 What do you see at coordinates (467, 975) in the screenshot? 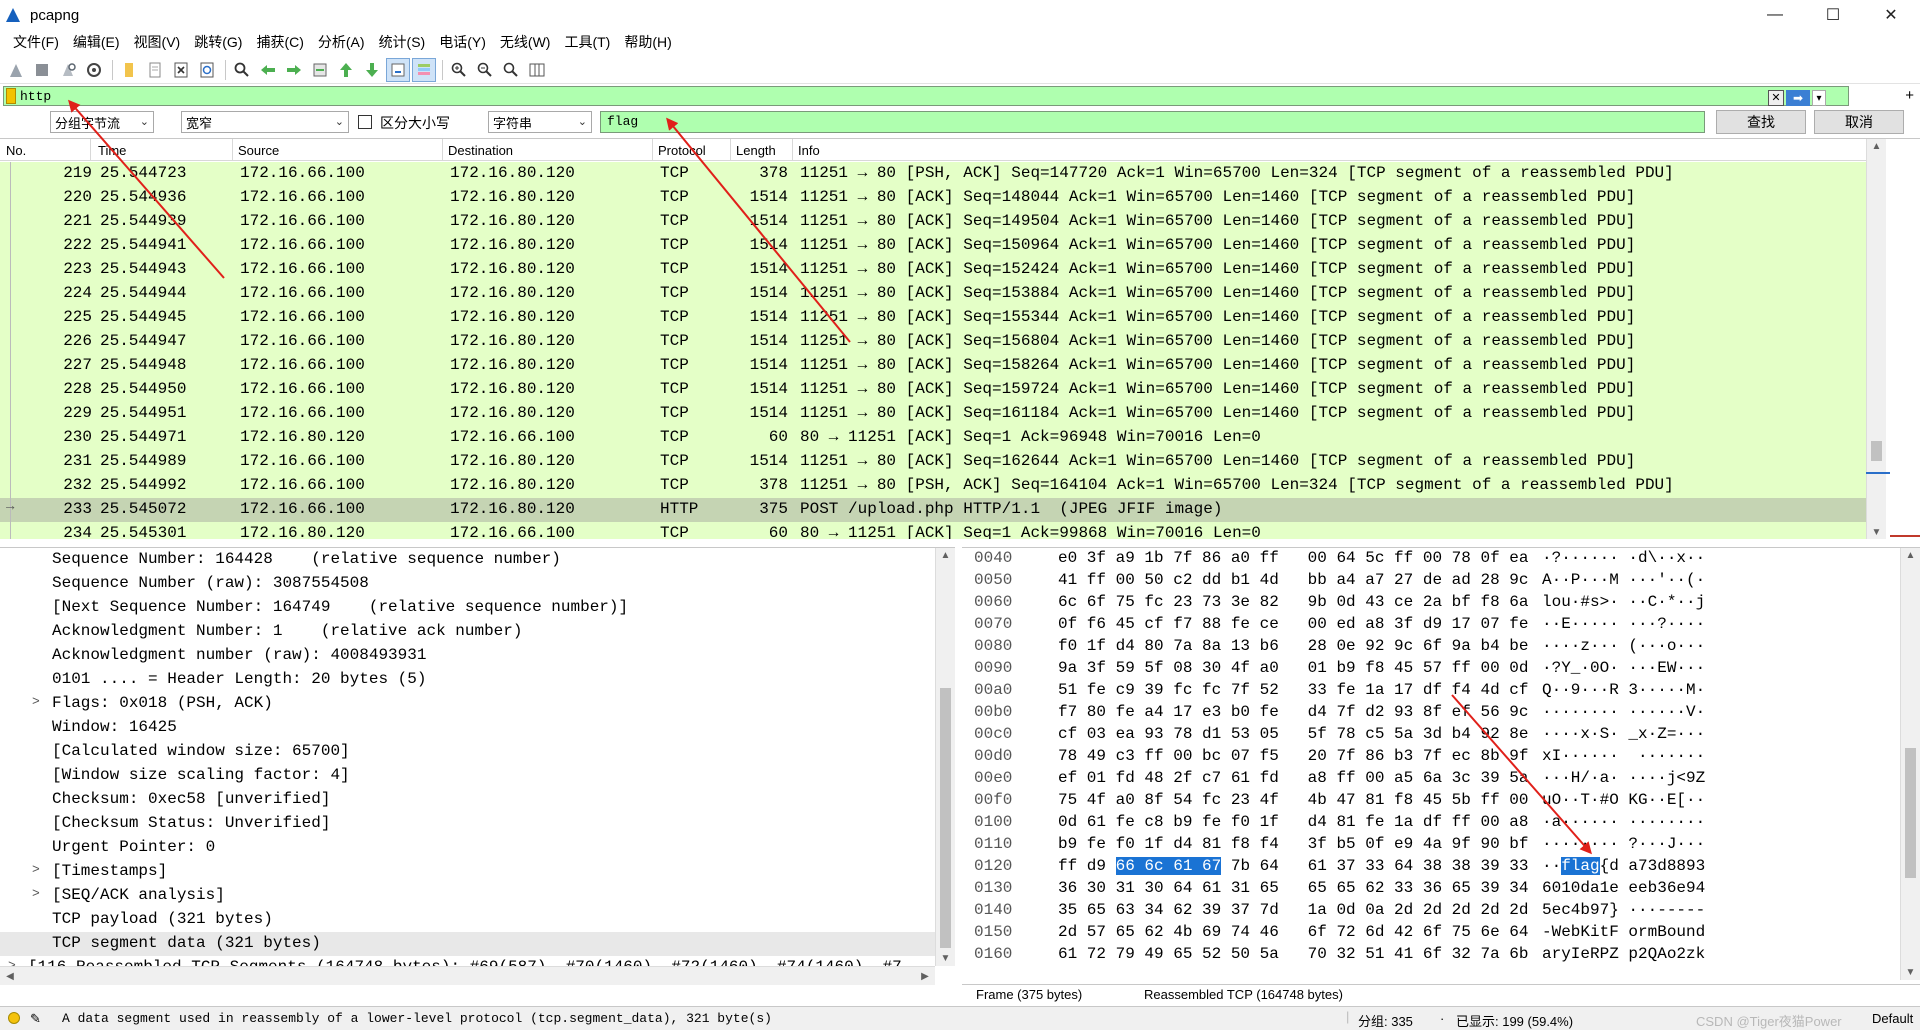
I see `details-hscrollbar: ◀ ▶` at bounding box center [467, 975].